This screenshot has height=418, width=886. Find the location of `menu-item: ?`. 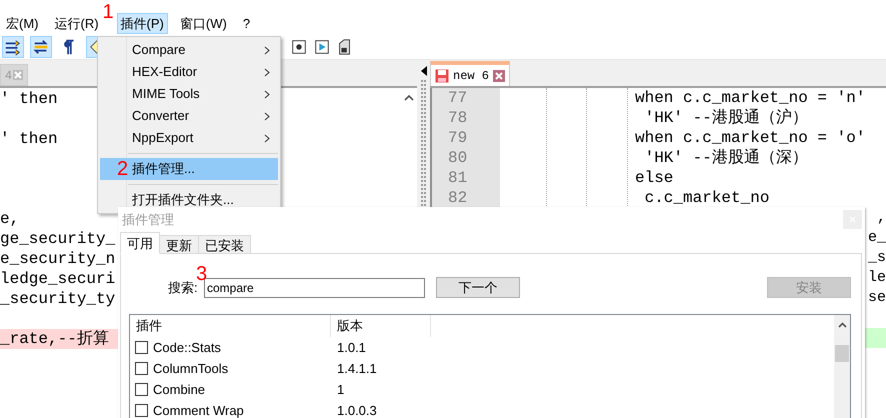

menu-item: ? is located at coordinates (246, 23).